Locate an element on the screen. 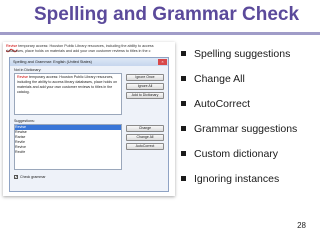 The height and width of the screenshot is (240, 320). bullet-item: AutoCorrect is located at coordinates (239, 109).